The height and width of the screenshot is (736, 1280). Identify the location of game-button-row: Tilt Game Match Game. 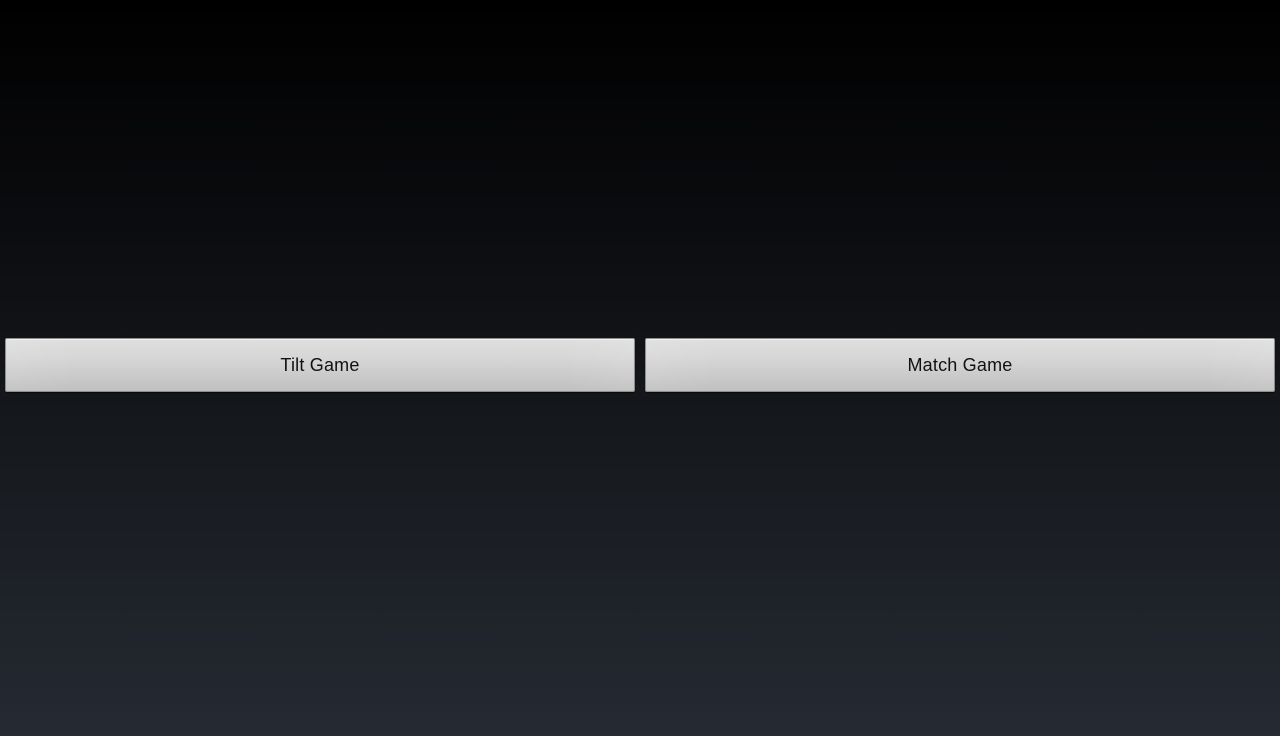
(640, 365).